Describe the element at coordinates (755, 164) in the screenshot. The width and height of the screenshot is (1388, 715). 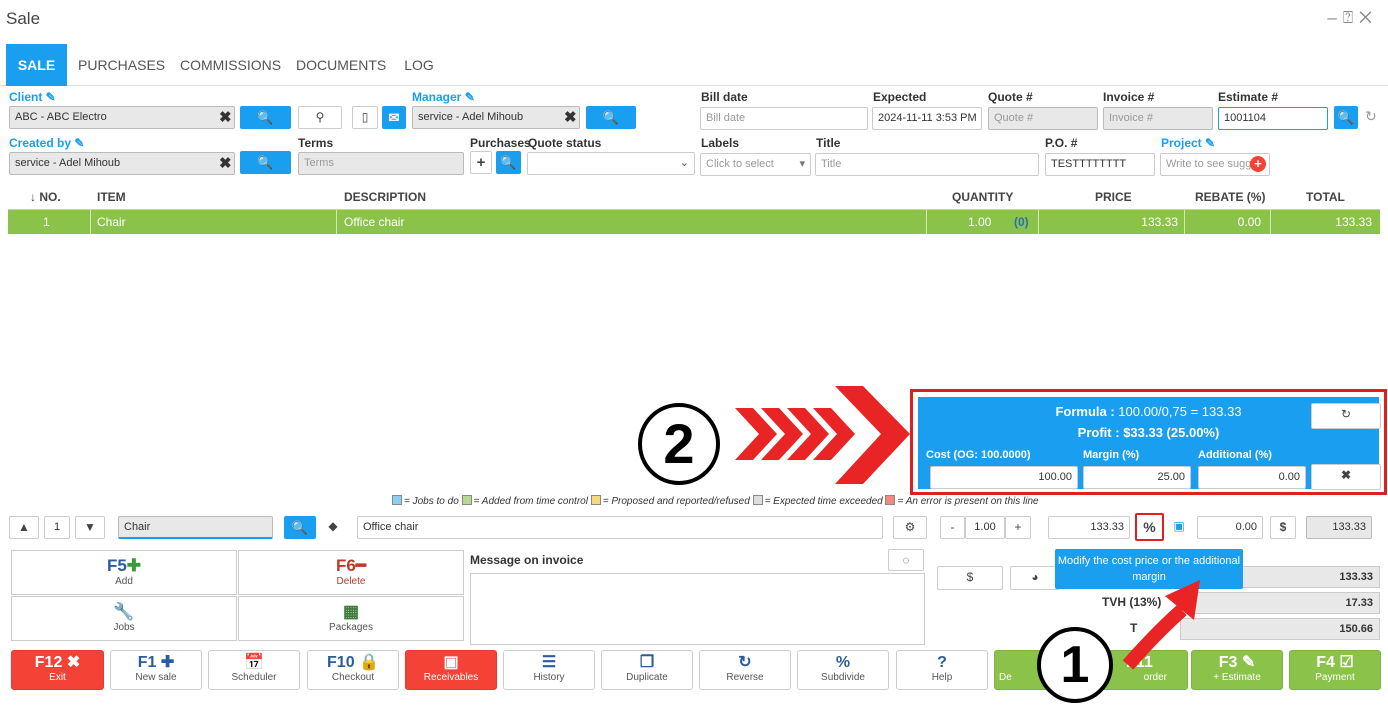
I see `labels-select: Click to select ▾` at that location.